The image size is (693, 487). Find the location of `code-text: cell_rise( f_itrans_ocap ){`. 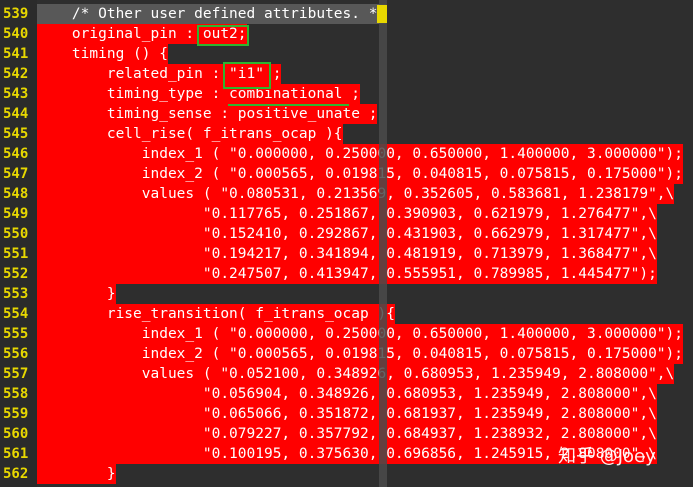

code-text: cell_rise( f_itrans_ocap ){ is located at coordinates (190, 134).